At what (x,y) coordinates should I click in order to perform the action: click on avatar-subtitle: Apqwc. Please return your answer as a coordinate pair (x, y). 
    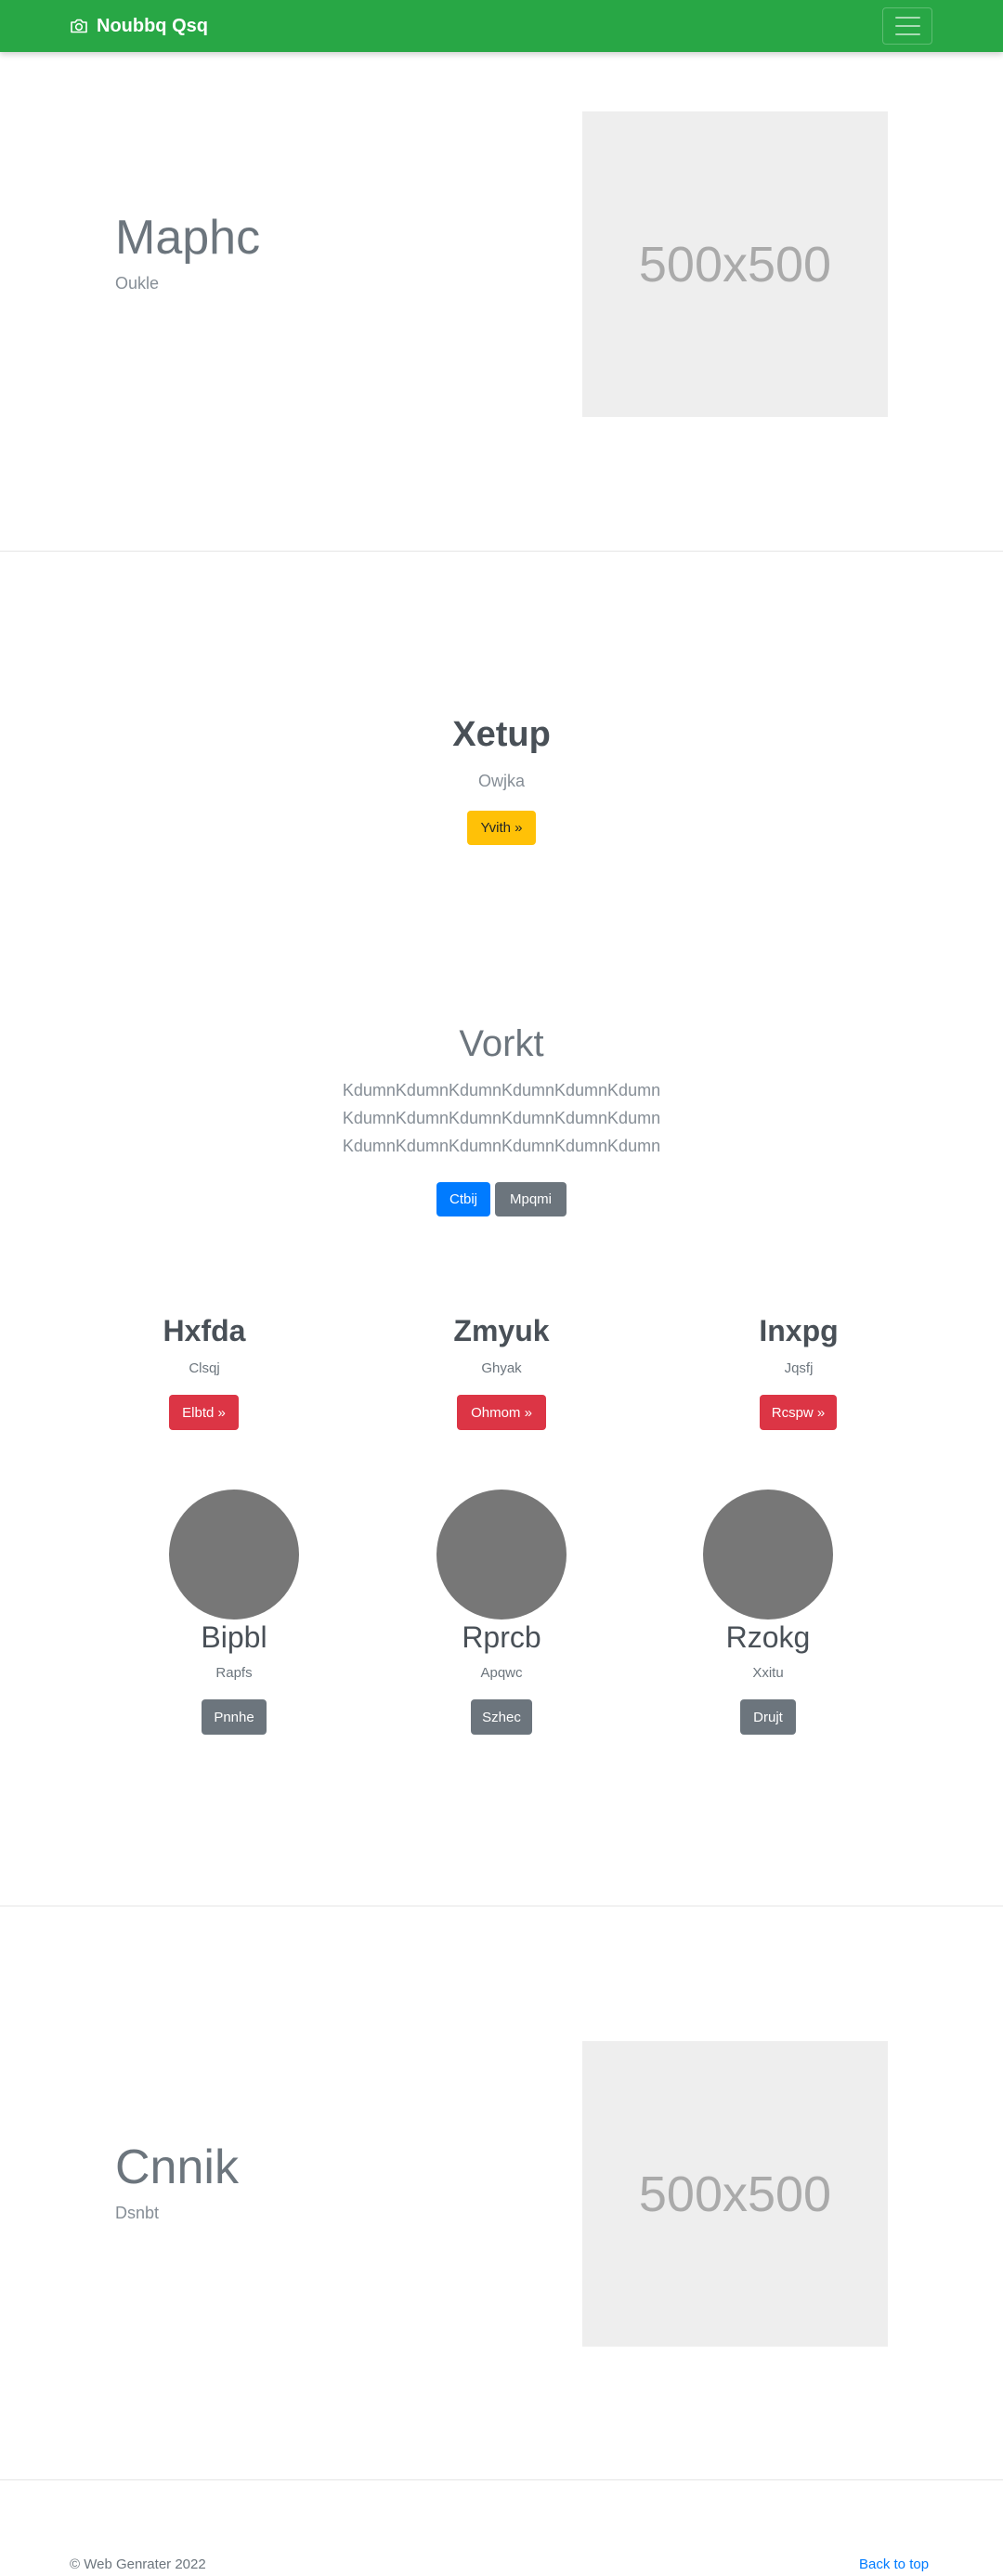
    Looking at the image, I should click on (501, 1673).